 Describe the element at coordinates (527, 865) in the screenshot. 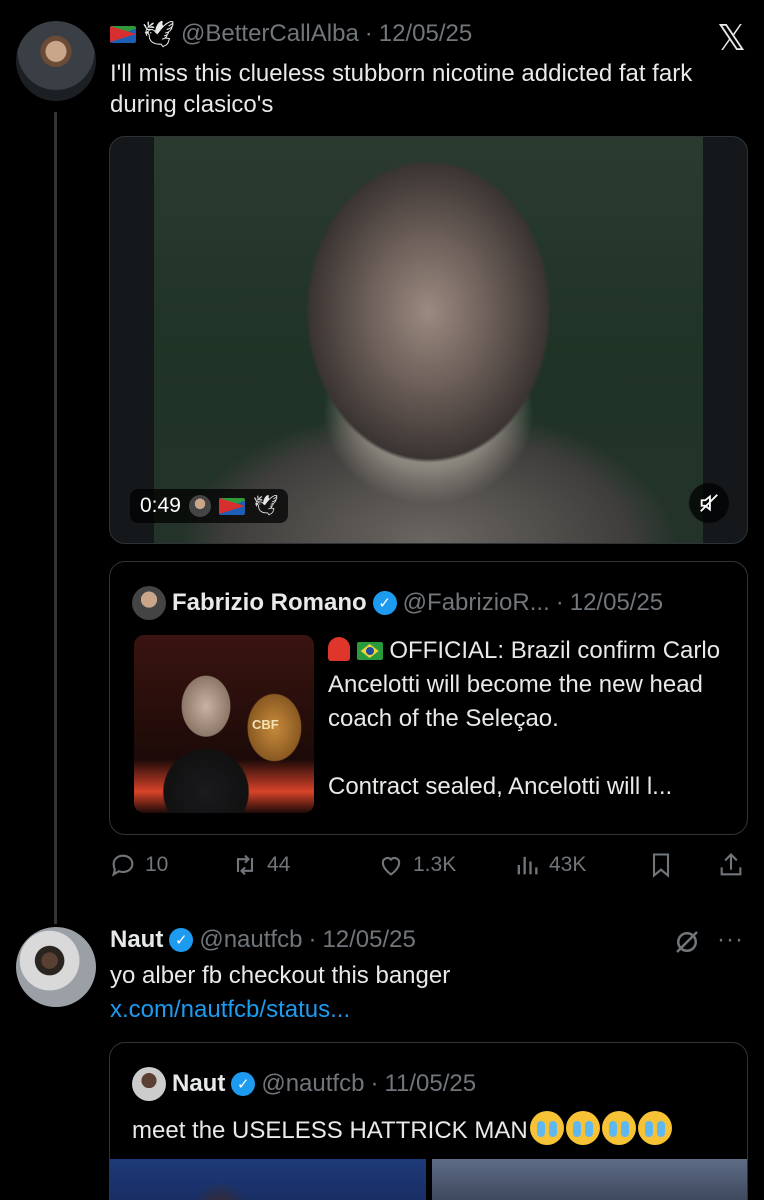

I see `views-chart-icon` at that location.